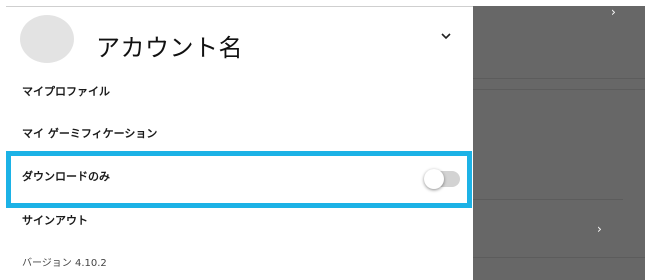 The image size is (645, 280). I want to click on avatar, so click(47, 39).